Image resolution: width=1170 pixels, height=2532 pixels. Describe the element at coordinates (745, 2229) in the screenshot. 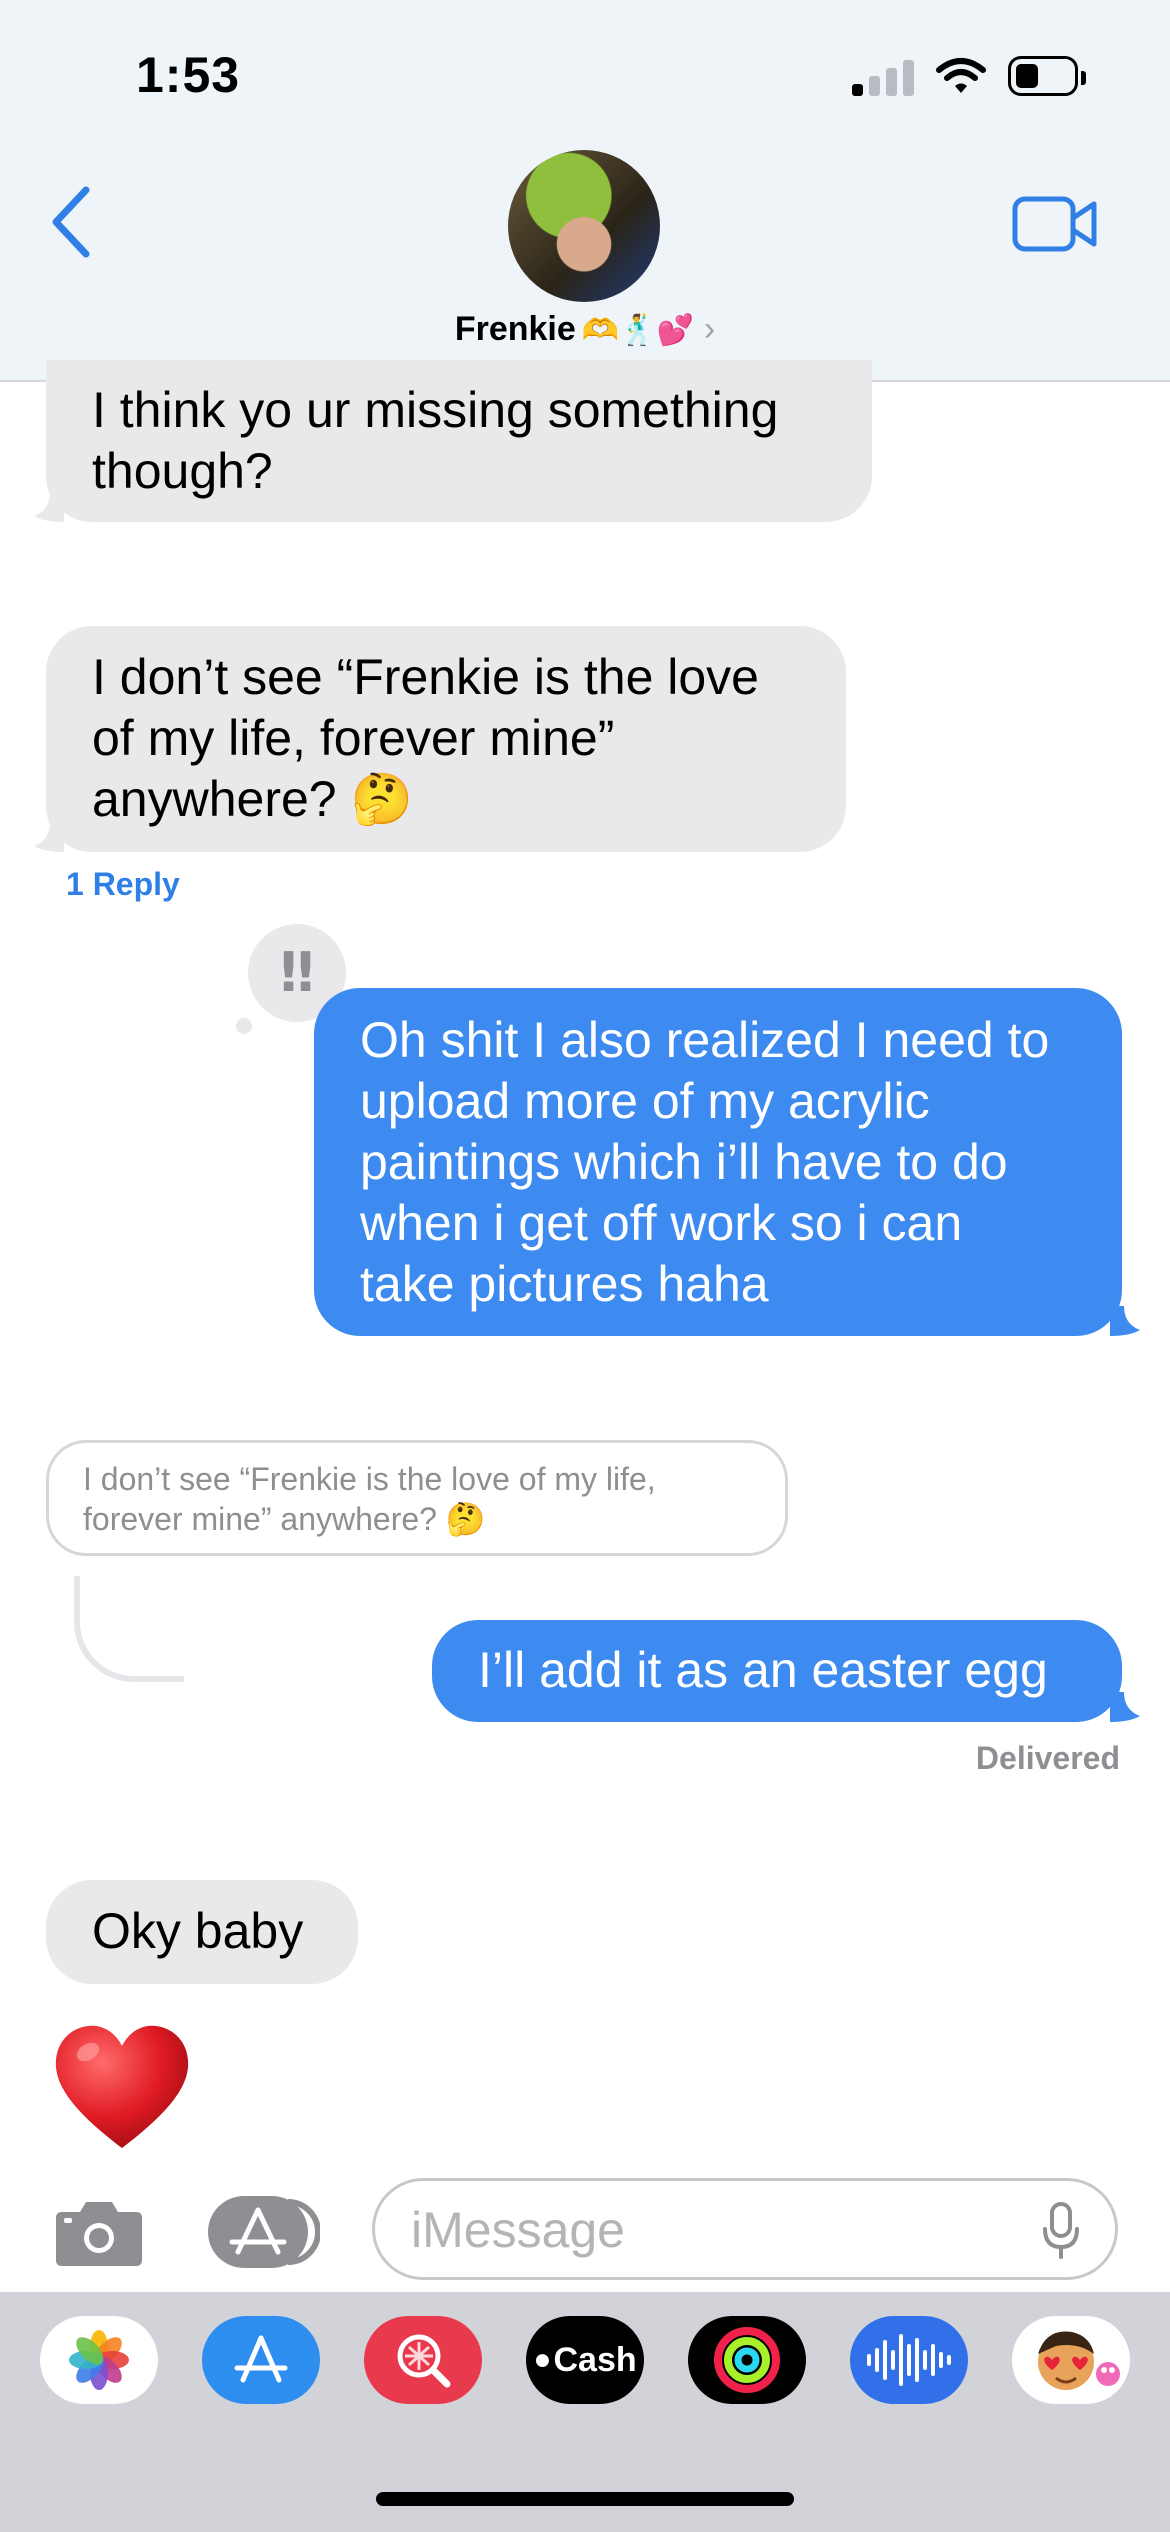

I see `imessage-text-field: iMessage` at that location.